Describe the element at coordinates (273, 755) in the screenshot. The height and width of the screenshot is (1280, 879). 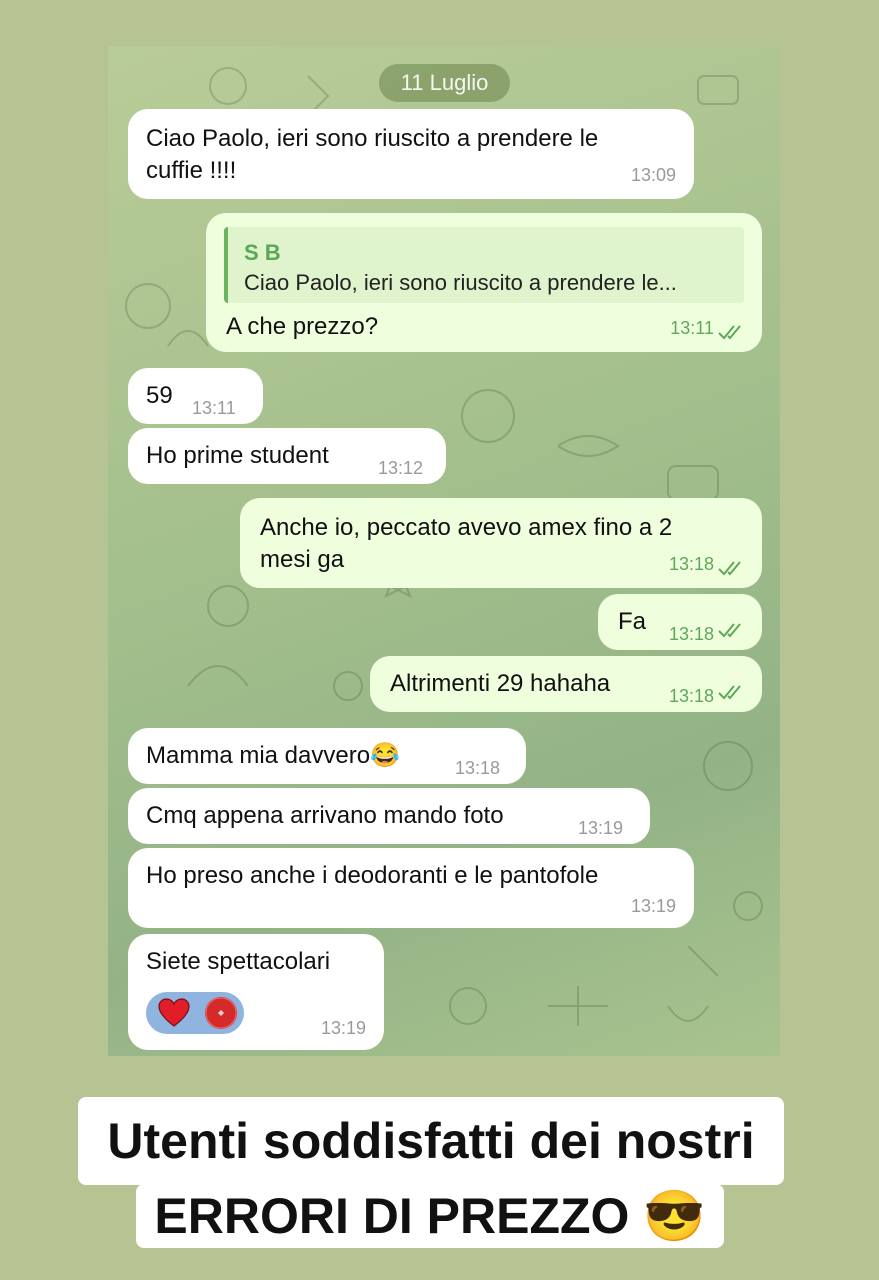
I see `message-text: Mamma mia davvero😂` at that location.